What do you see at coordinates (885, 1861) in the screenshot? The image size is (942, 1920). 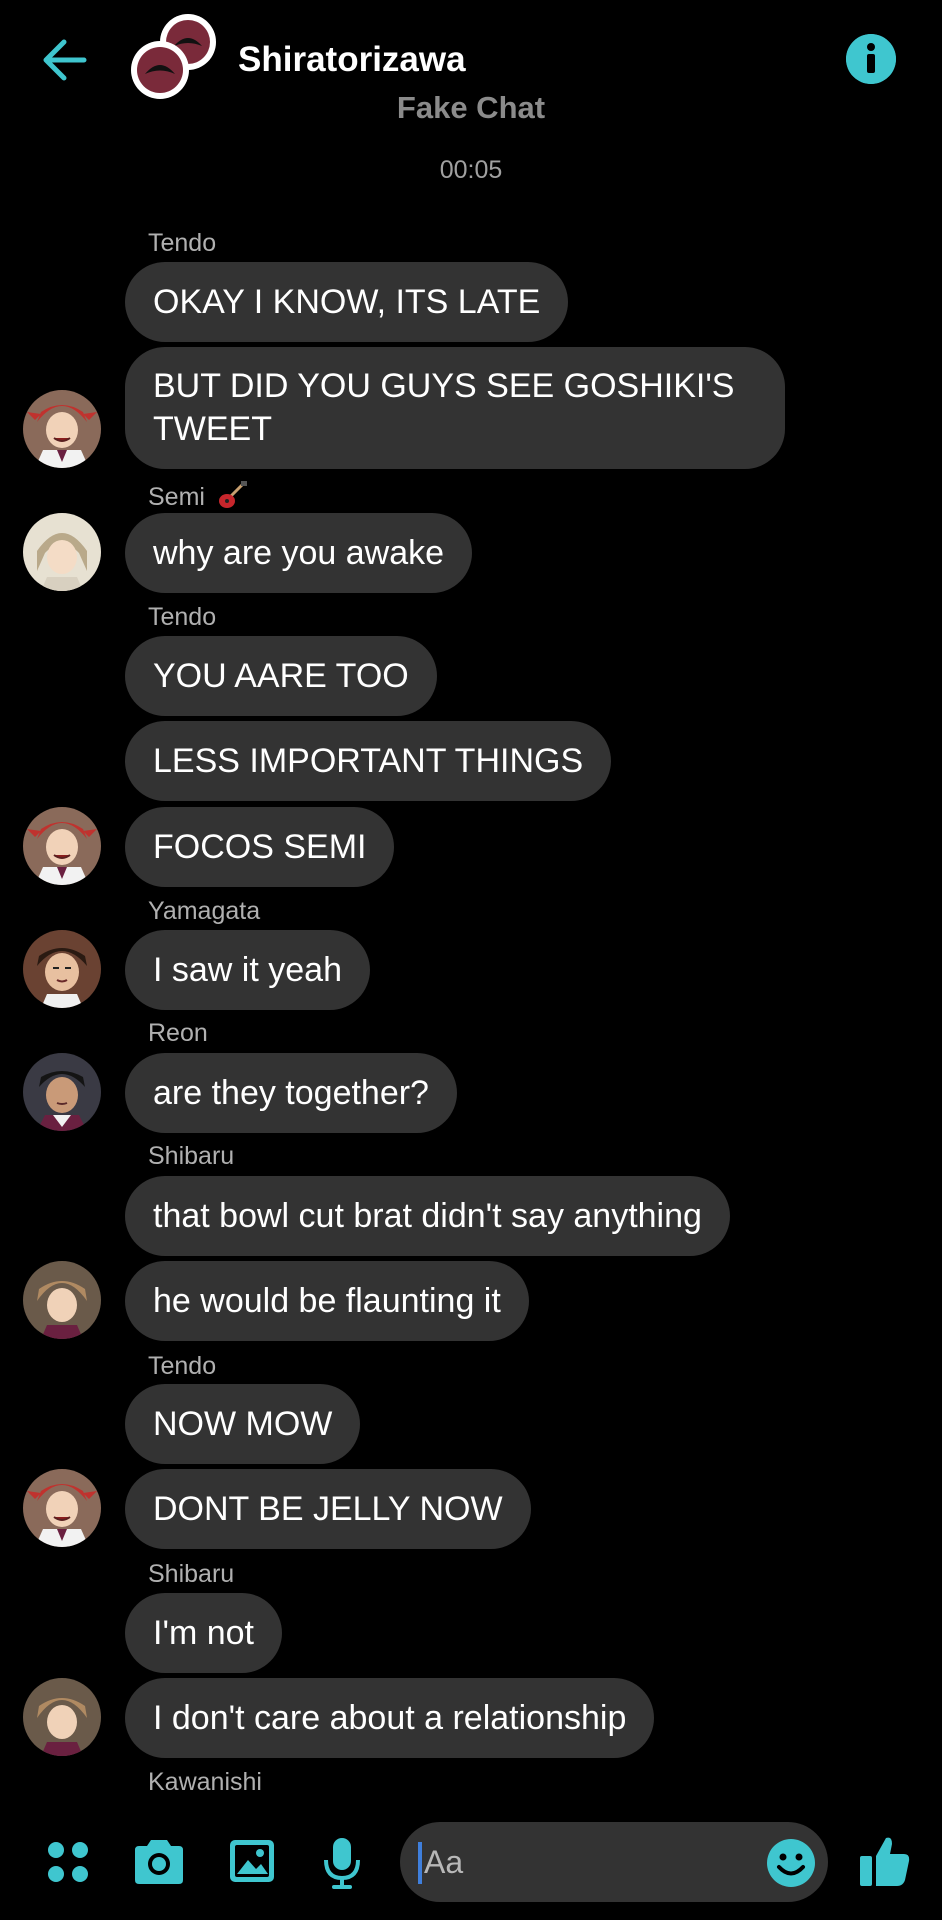 I see `thumbs-up-icon` at bounding box center [885, 1861].